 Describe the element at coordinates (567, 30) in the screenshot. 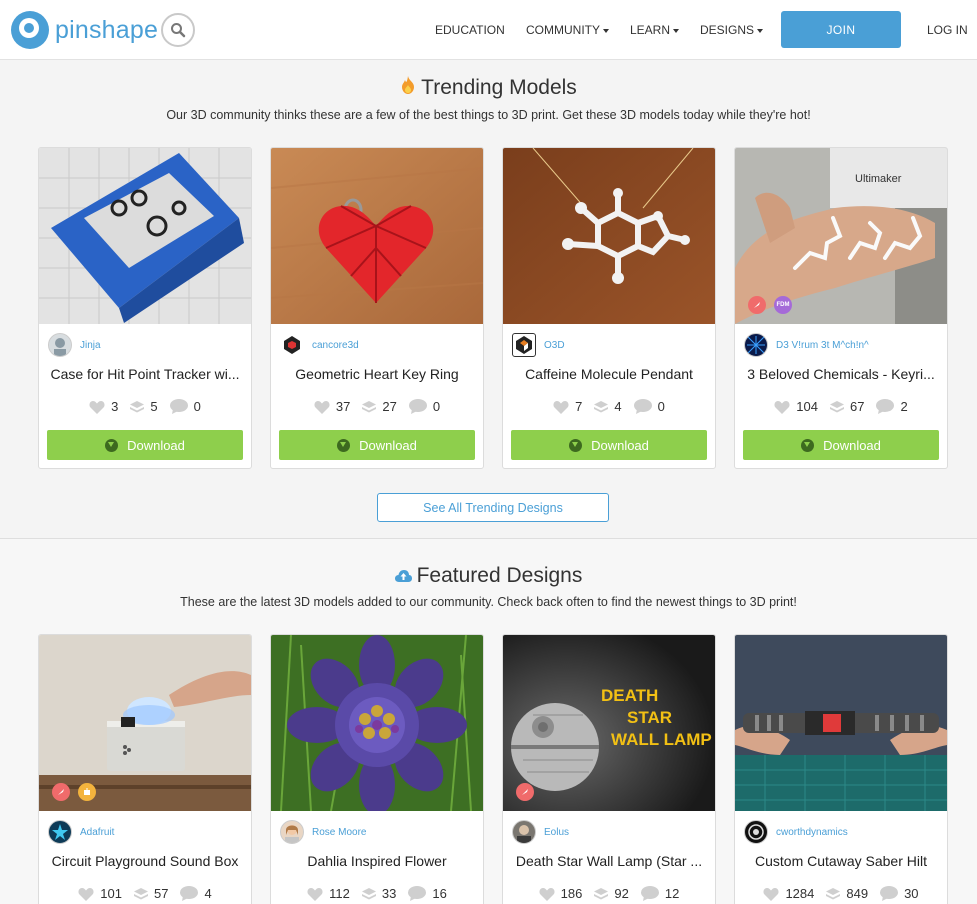

I see `nav-community: COMMUNITY` at that location.